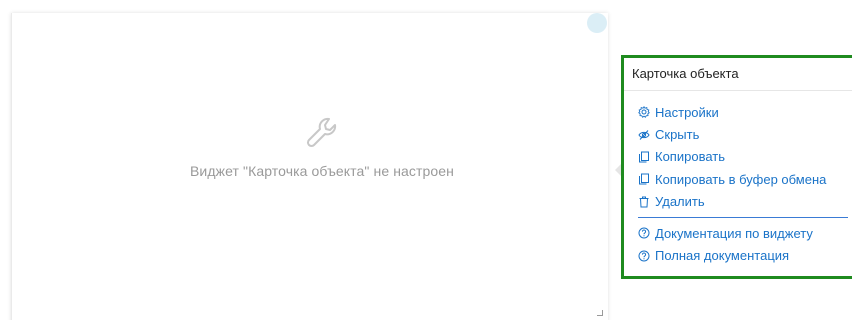  What do you see at coordinates (738, 202) in the screenshot?
I see `menu-item-delete: Удалить` at bounding box center [738, 202].